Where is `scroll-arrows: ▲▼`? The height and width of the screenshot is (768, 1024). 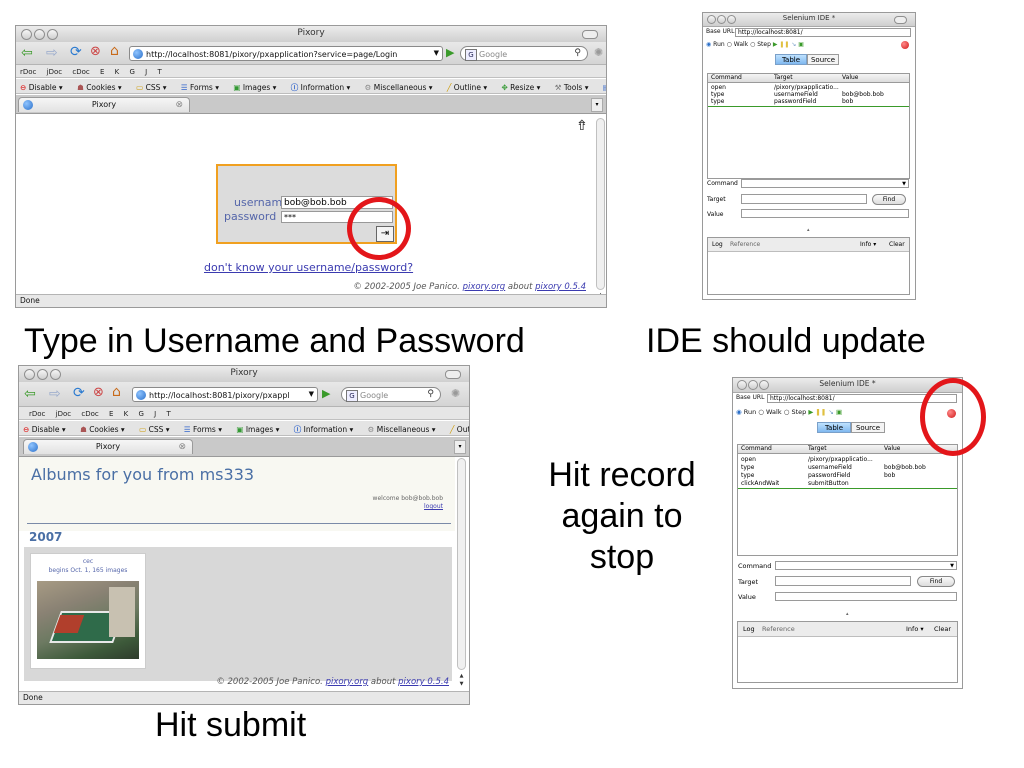 scroll-arrows: ▲▼ is located at coordinates (461, 680).